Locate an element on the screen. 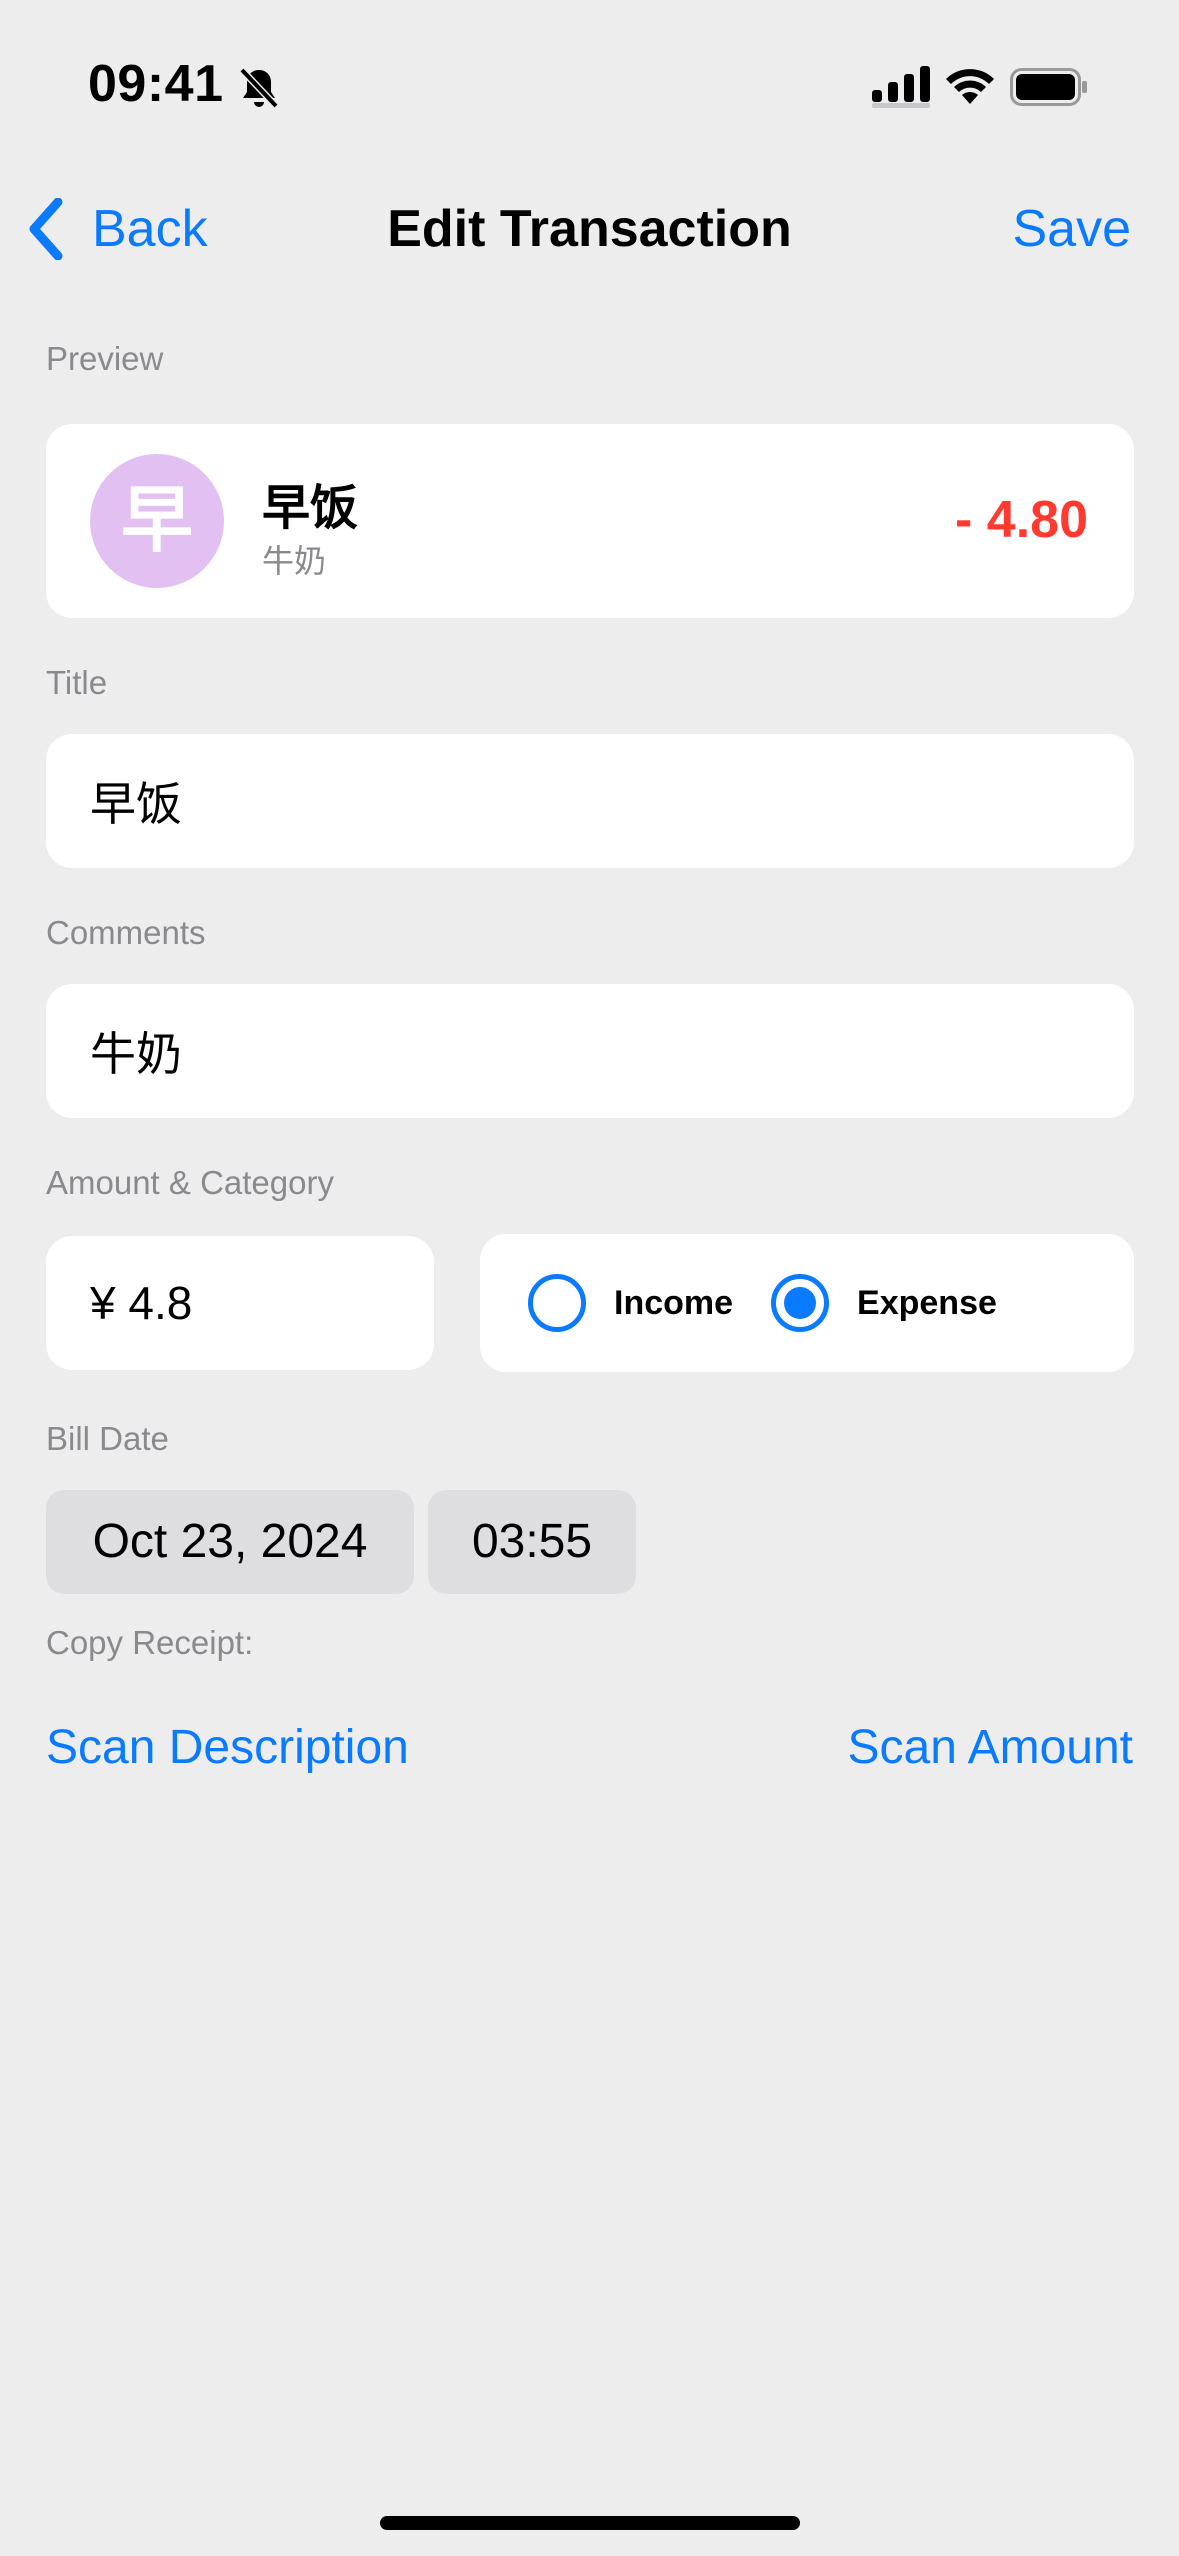  amount-input: ¥ 4.8 is located at coordinates (240, 1303).